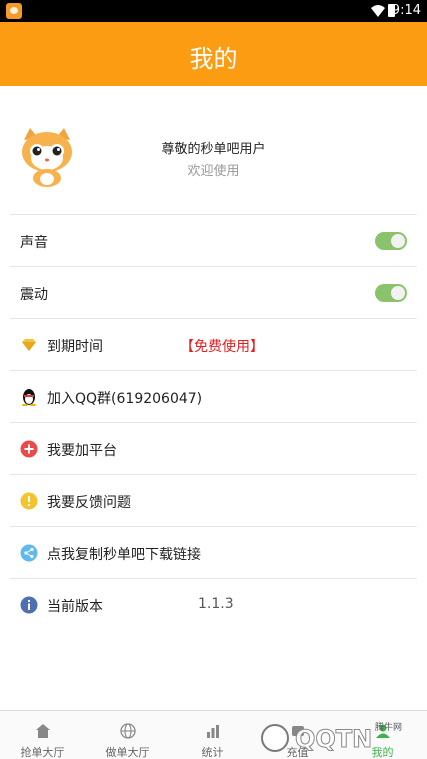  What do you see at coordinates (378, 11) in the screenshot?
I see `wifi-icon` at bounding box center [378, 11].